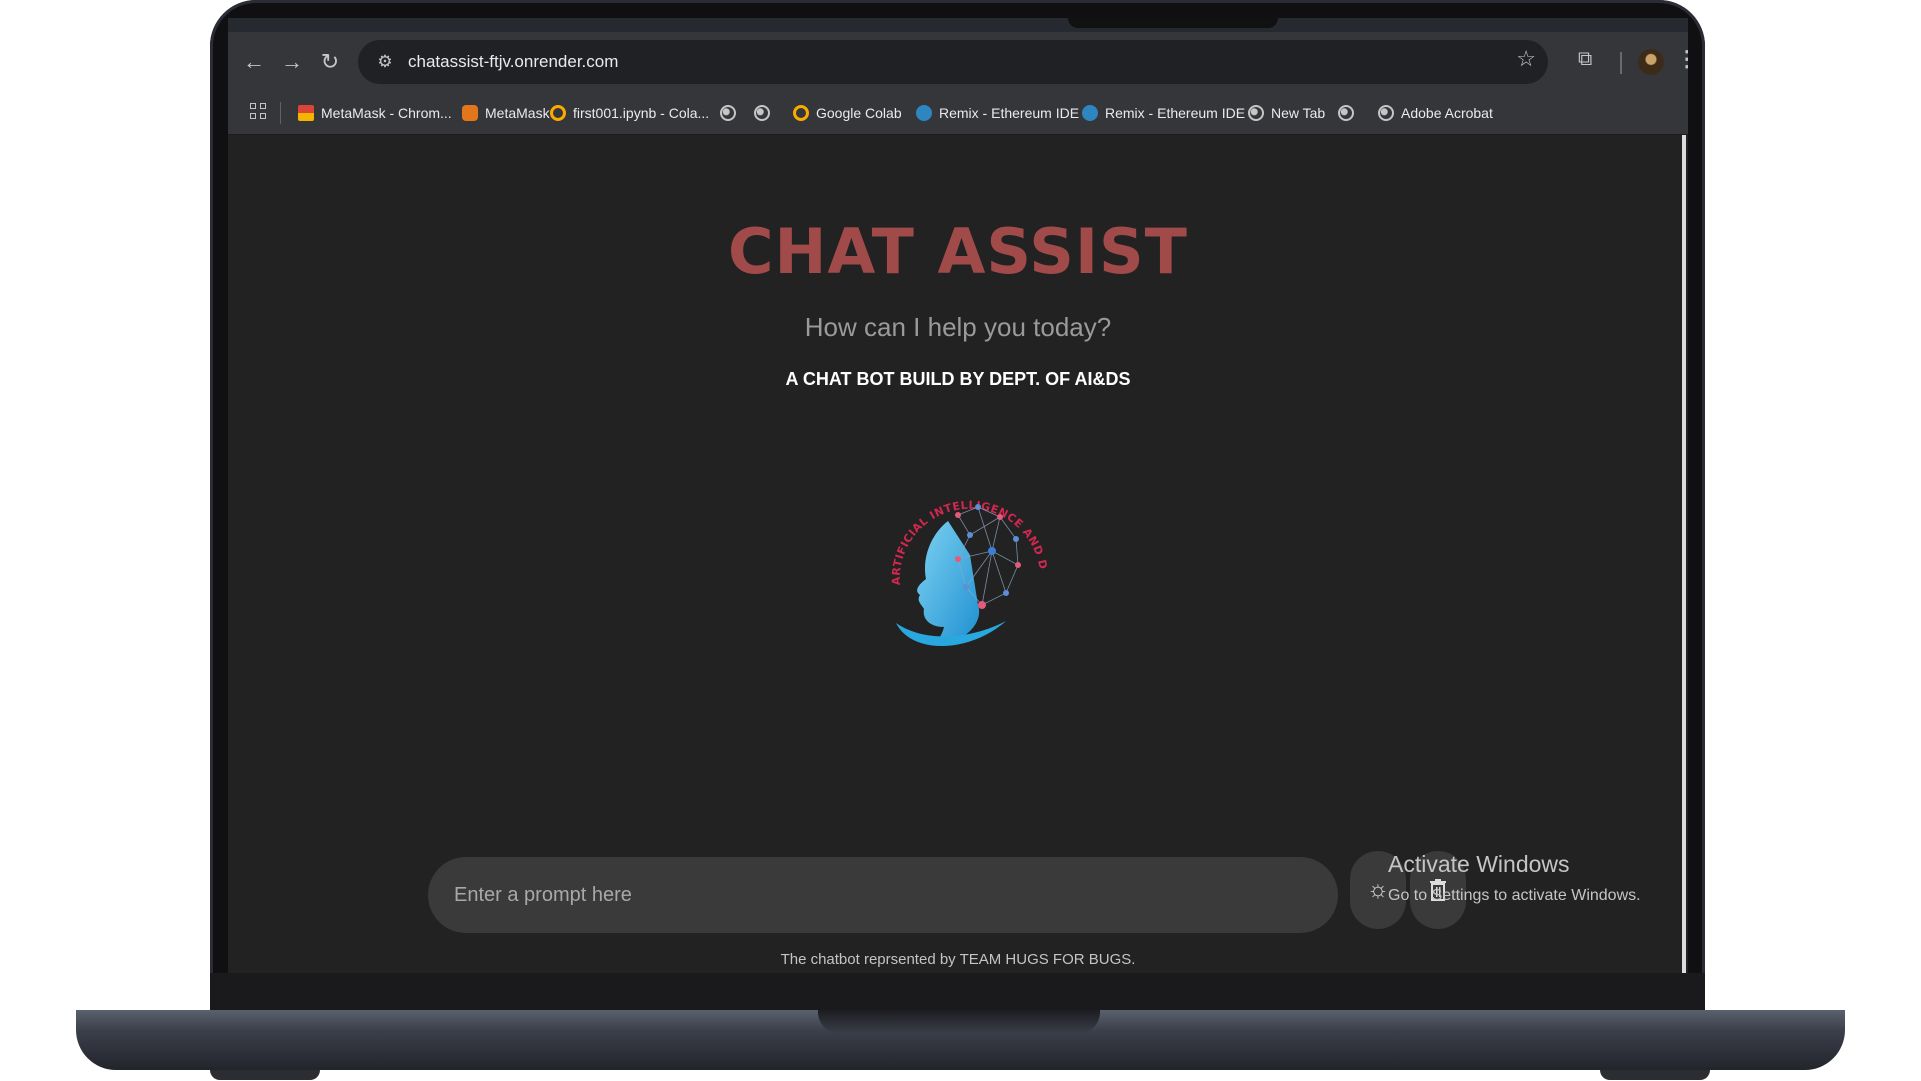 The width and height of the screenshot is (1921, 1081). Describe the element at coordinates (1378, 889) in the screenshot. I see `sun-icon: ☼` at that location.